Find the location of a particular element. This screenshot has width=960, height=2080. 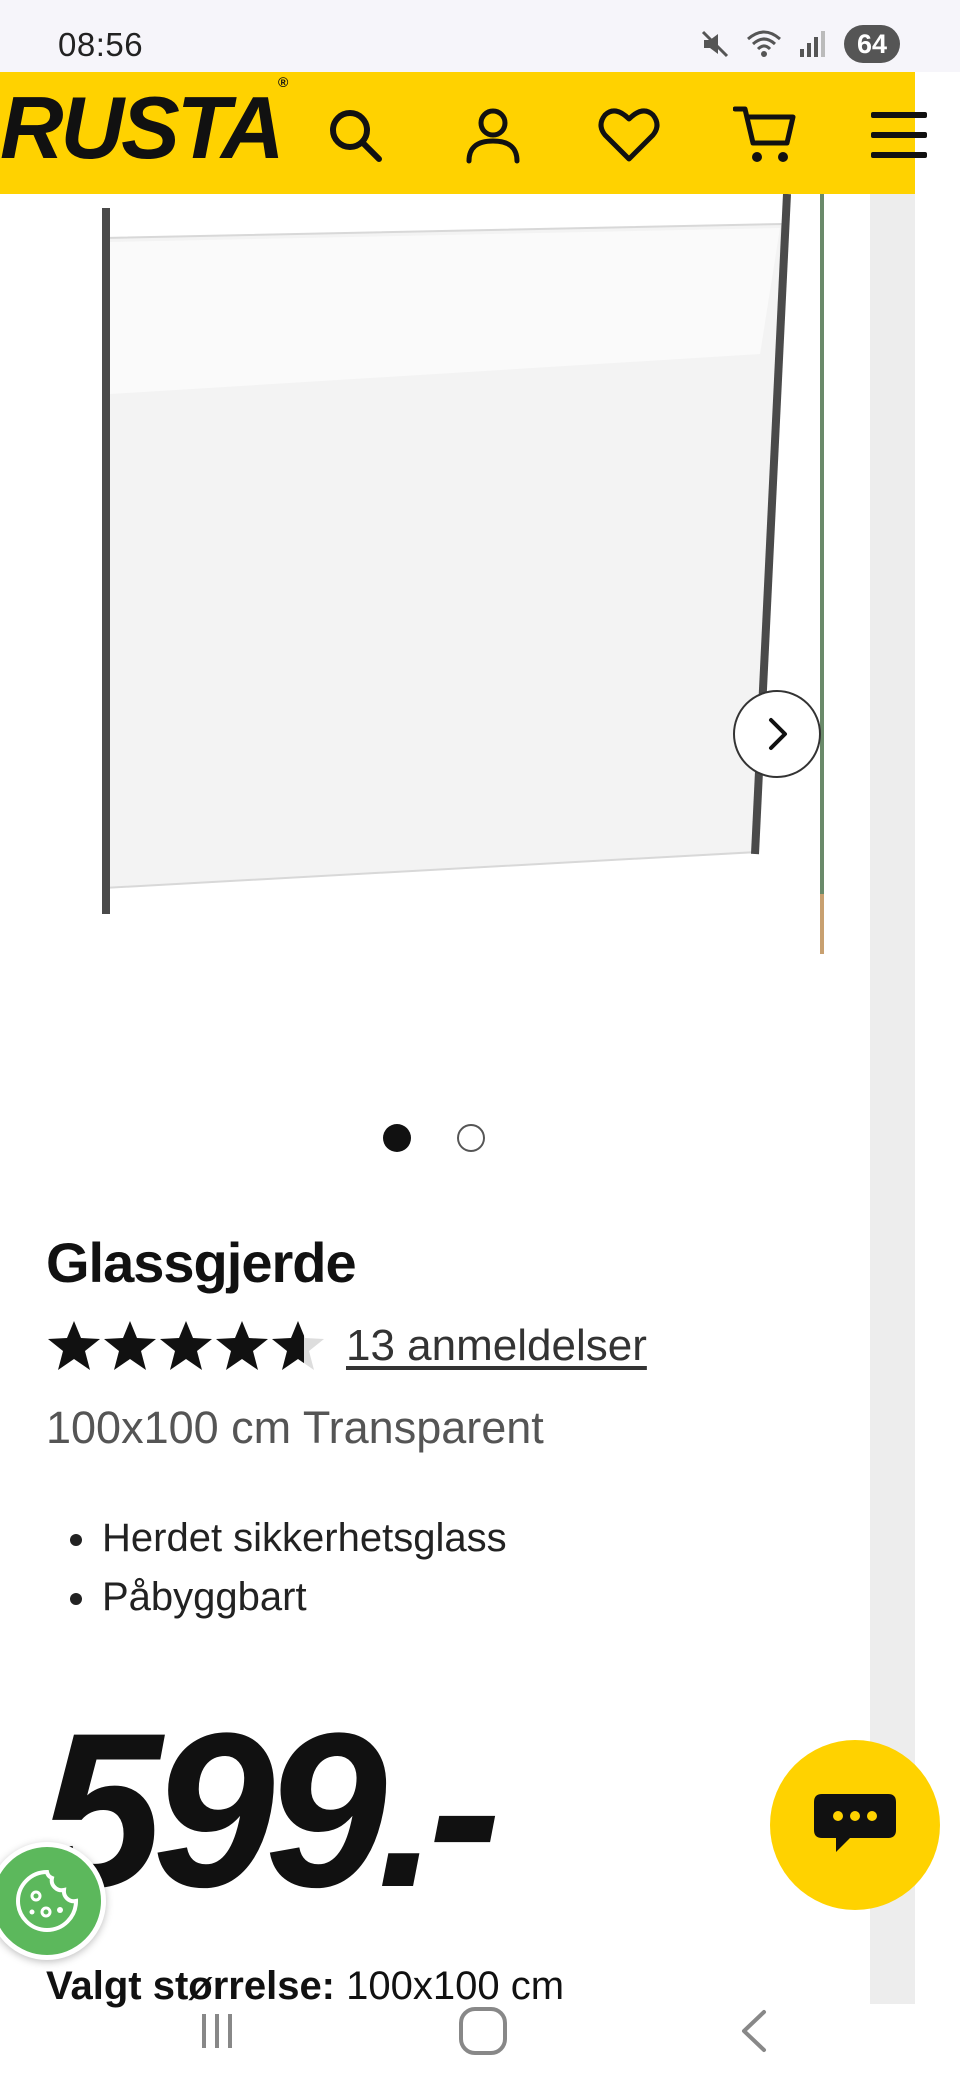

product-price: 599.- is located at coordinates (270, 1810).